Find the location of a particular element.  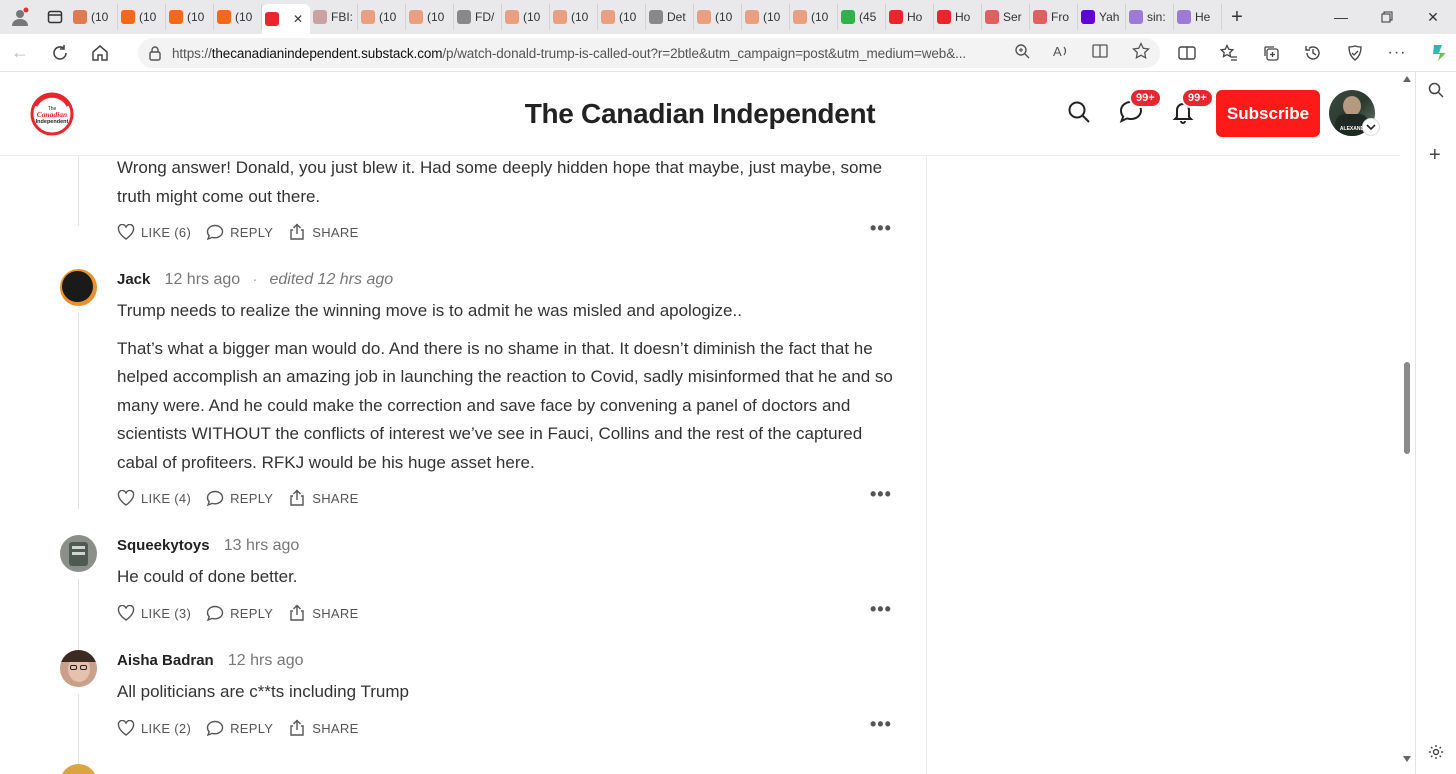

settings-more-icon: ··· is located at coordinates (1397, 53).